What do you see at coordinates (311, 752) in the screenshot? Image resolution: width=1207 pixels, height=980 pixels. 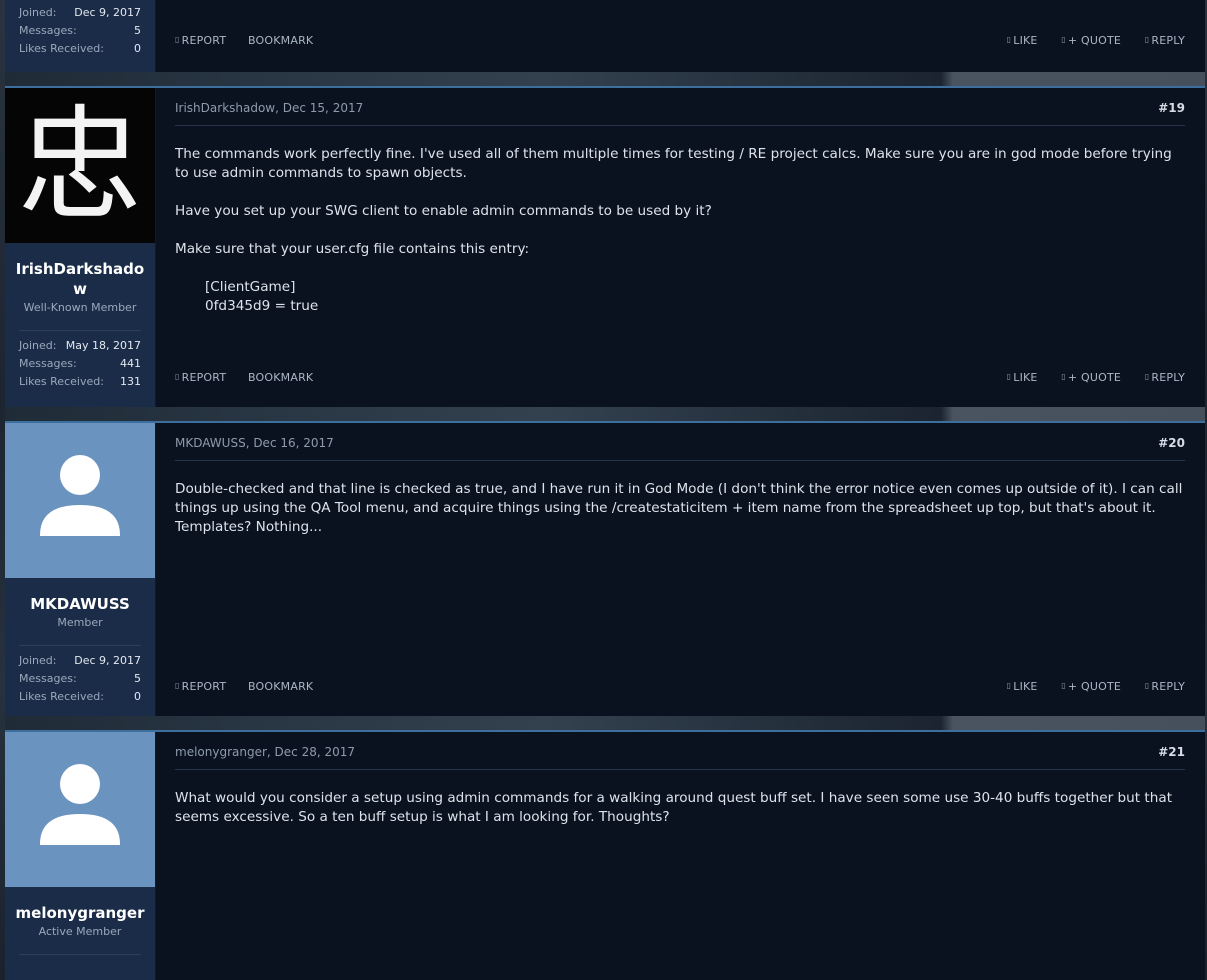 I see `post-date: , Dec 28, 2017` at bounding box center [311, 752].